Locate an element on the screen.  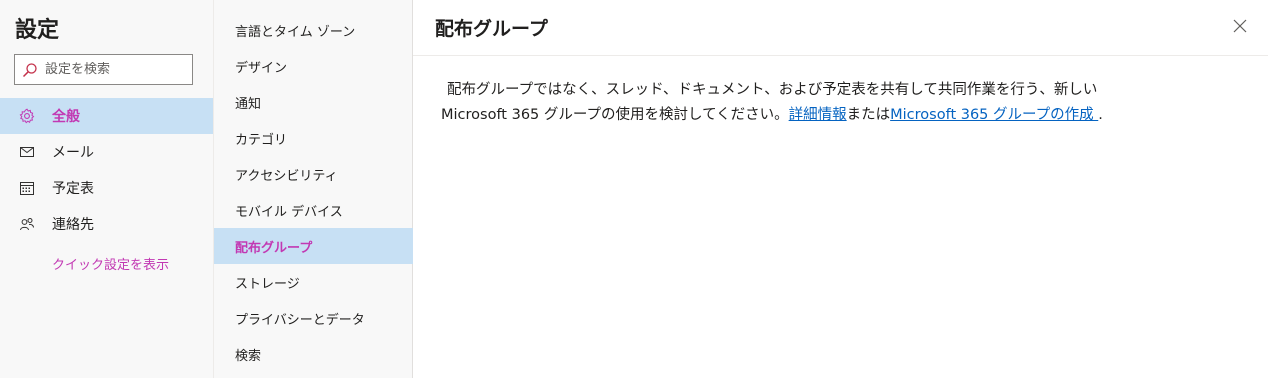
nav-item-contacts: 連絡先 is located at coordinates (106, 224).